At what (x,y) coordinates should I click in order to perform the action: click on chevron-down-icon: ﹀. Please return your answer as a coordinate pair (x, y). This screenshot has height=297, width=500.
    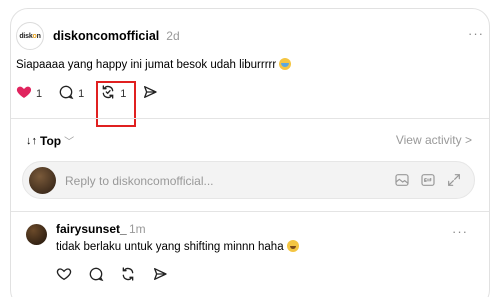
    Looking at the image, I should click on (69, 142).